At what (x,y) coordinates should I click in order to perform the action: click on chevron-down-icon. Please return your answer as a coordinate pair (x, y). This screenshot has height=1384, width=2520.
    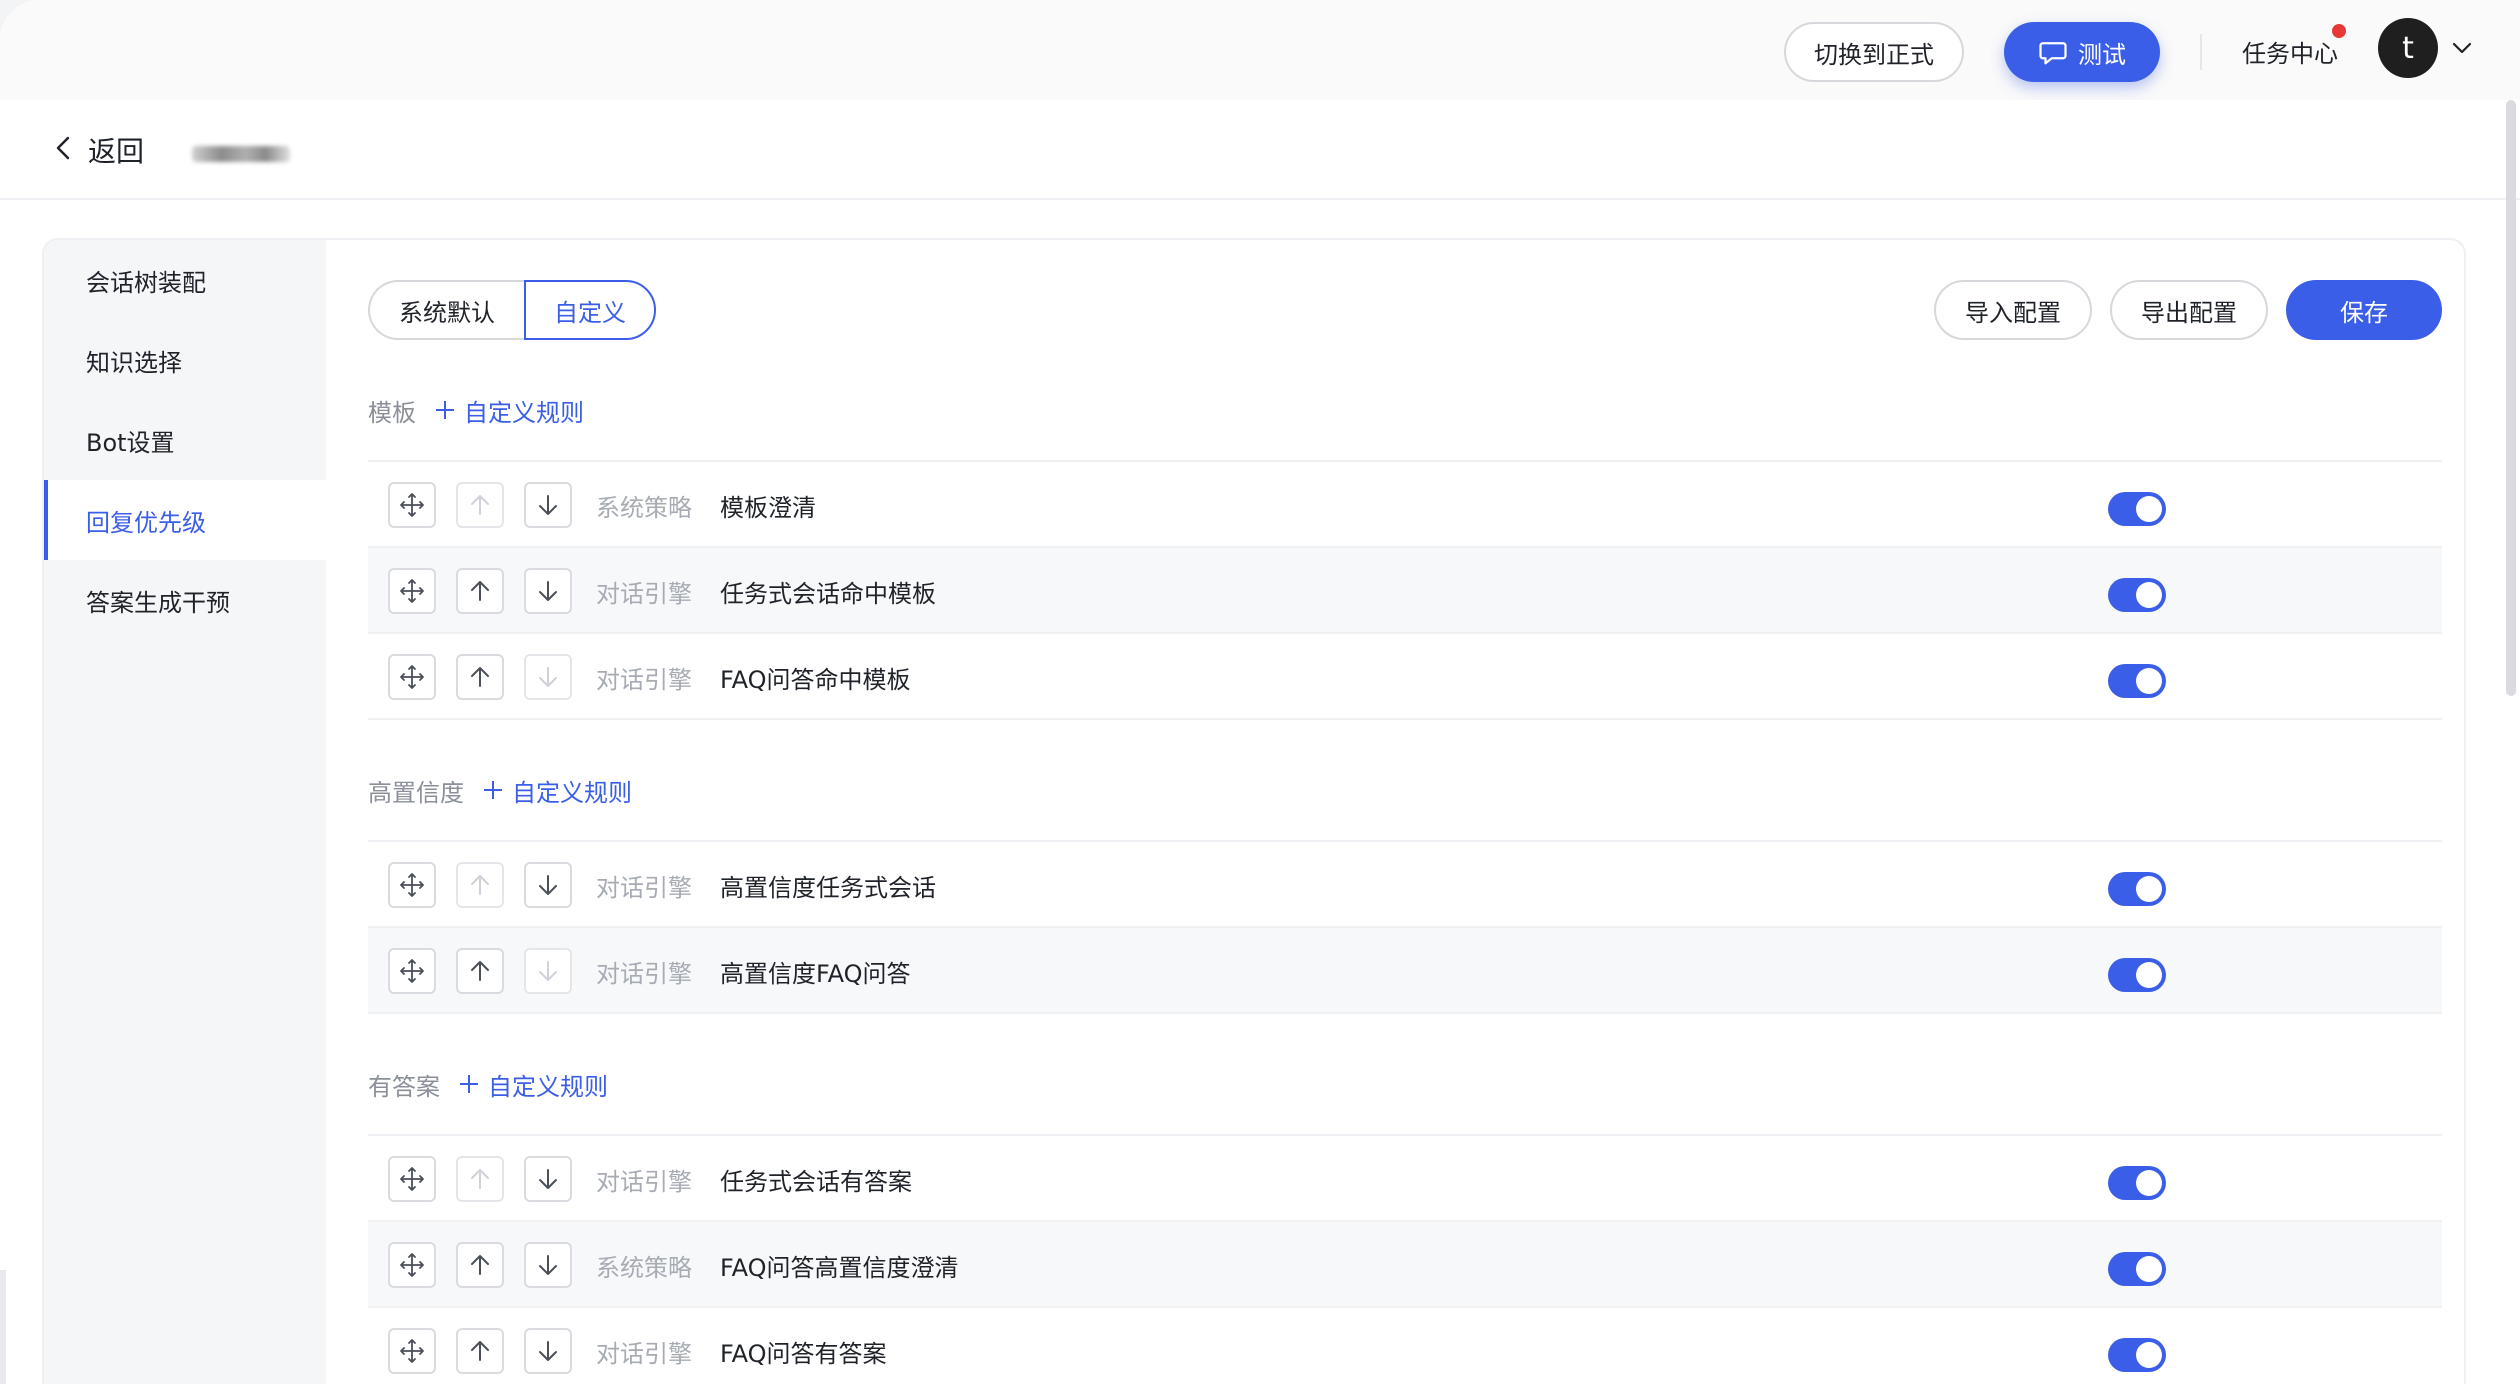
    Looking at the image, I should click on (2462, 48).